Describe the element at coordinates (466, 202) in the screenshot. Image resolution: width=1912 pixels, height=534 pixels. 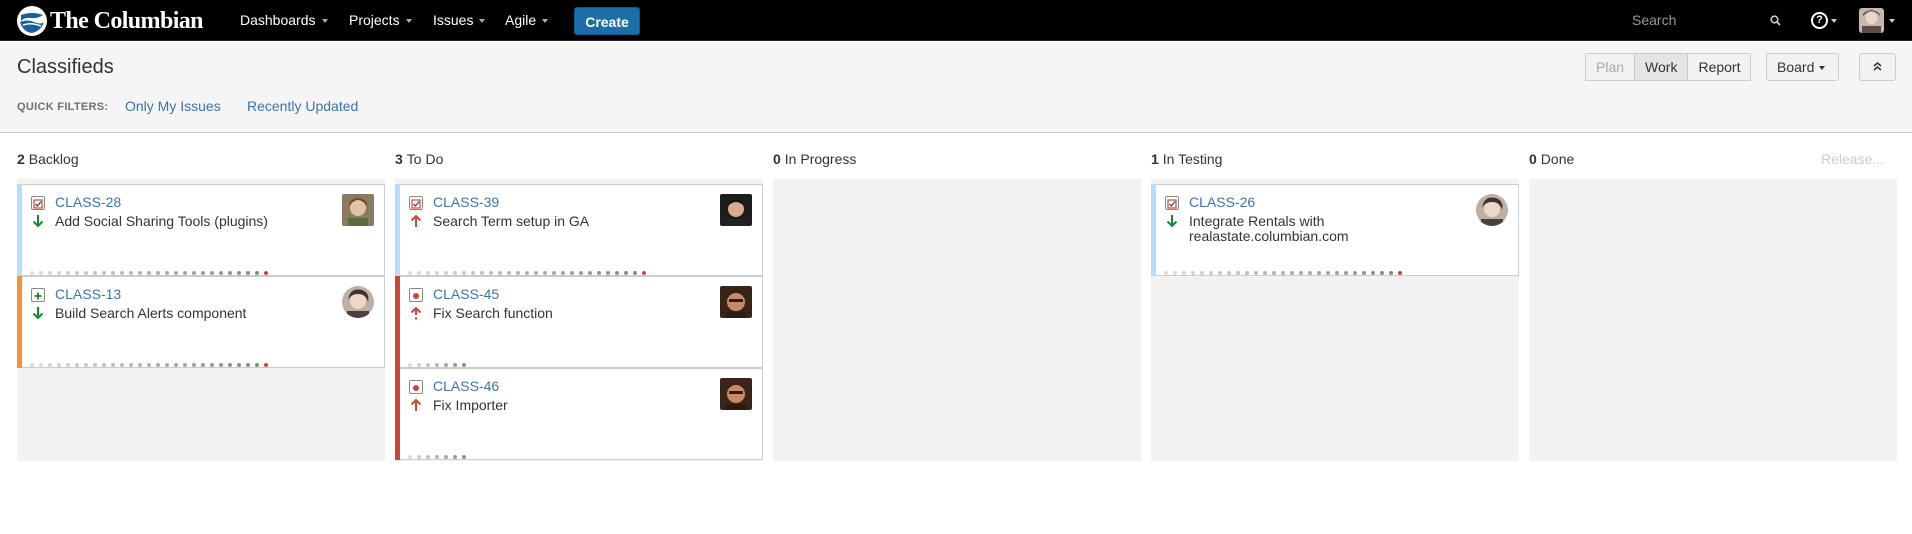
I see `issue-key: CLASS-39` at that location.